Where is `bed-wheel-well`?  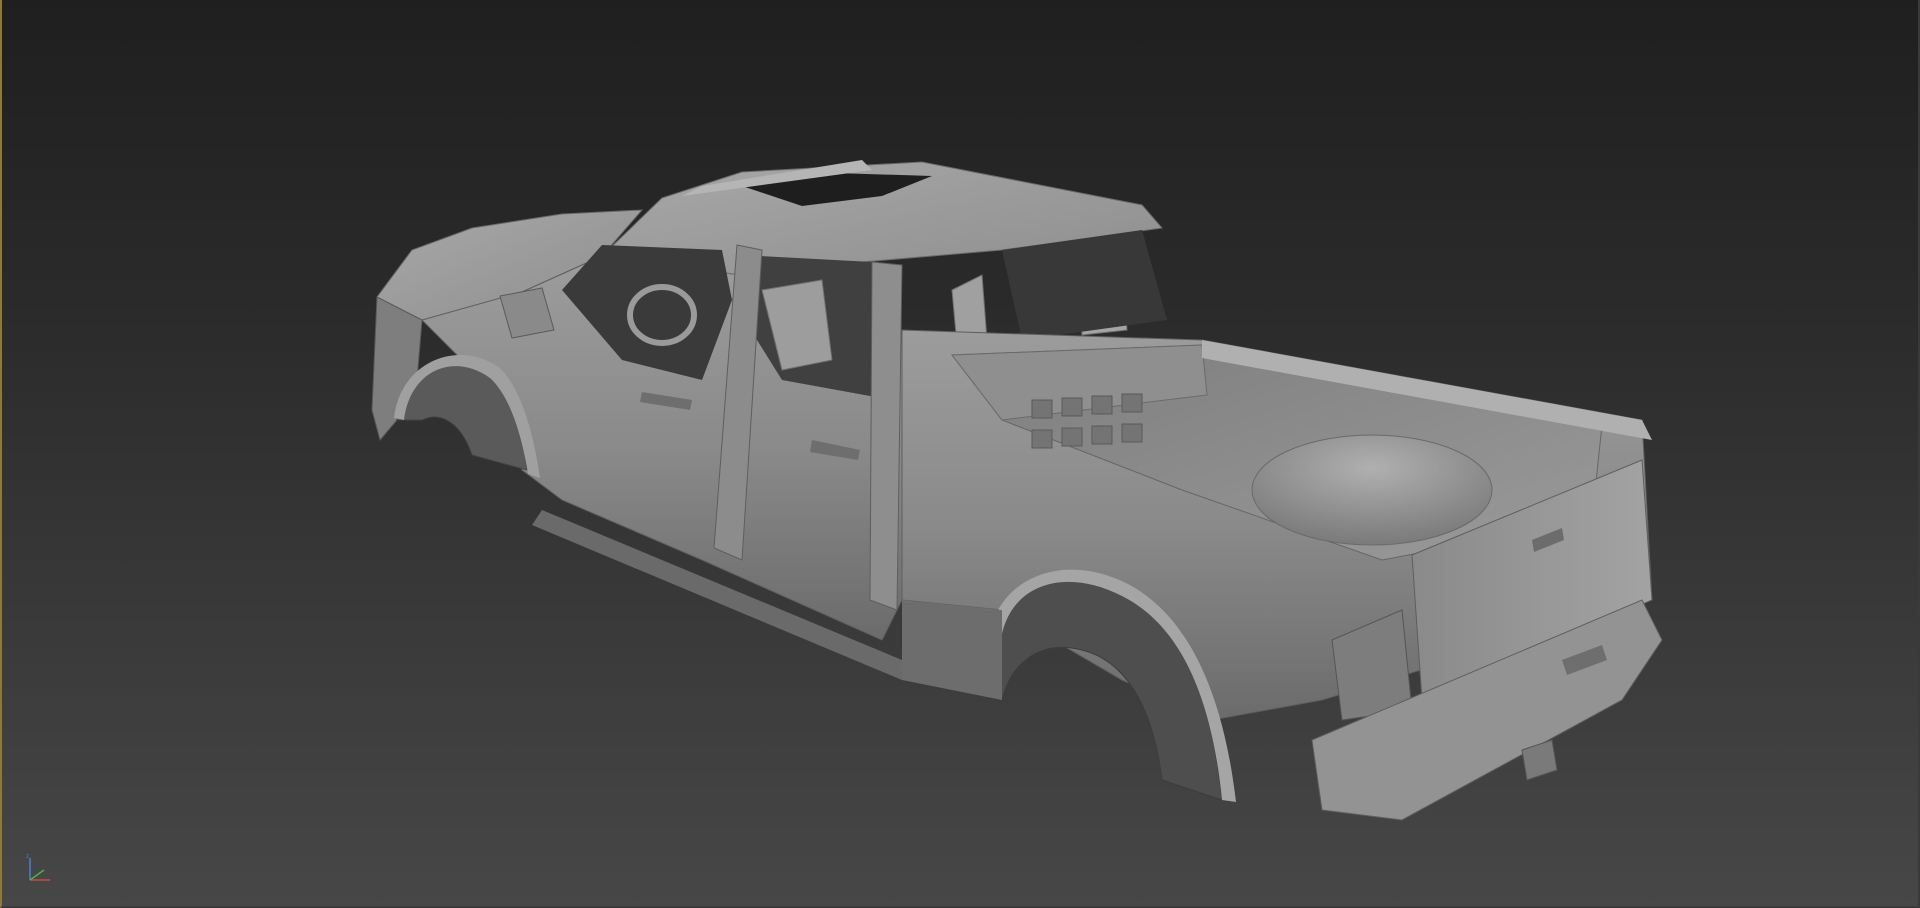 bed-wheel-well is located at coordinates (1372, 490).